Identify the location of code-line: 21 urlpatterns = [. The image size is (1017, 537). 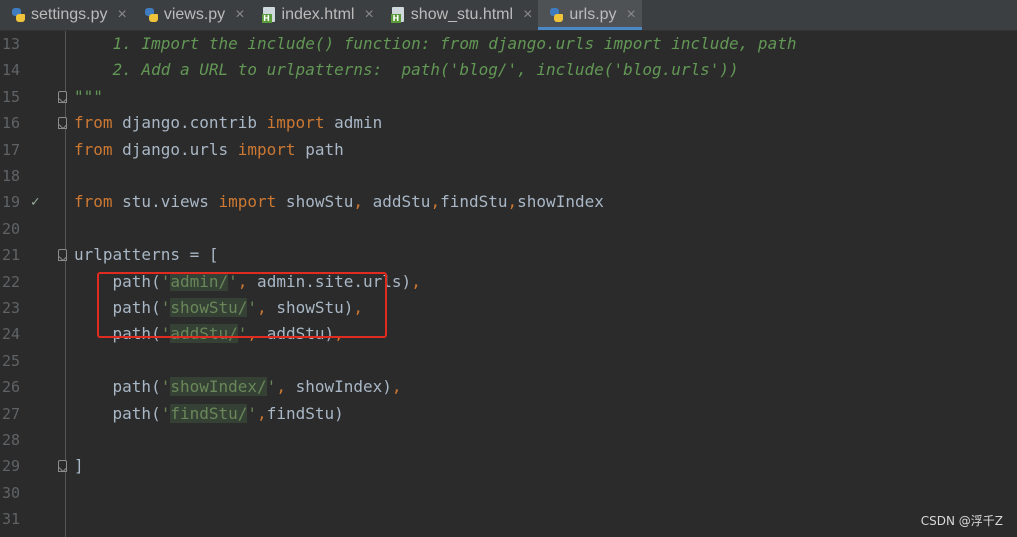
(508, 255).